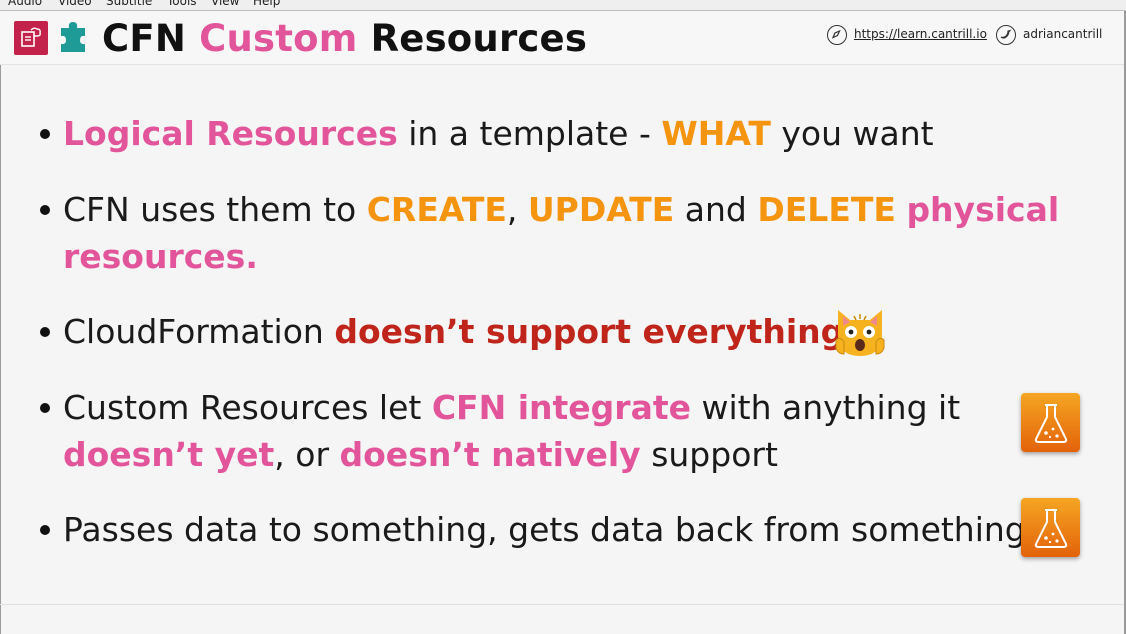 The height and width of the screenshot is (634, 1126). What do you see at coordinates (436, 209) in the screenshot?
I see `highlight-create: CREATE` at bounding box center [436, 209].